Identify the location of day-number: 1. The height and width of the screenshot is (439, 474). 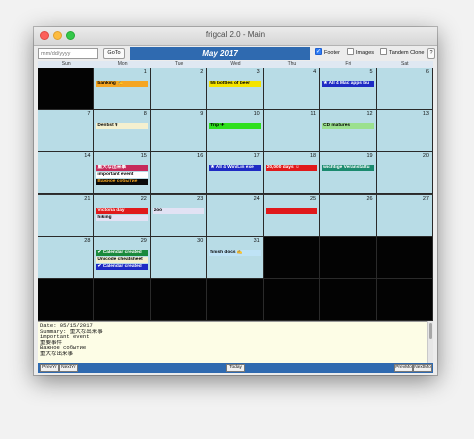
(145, 72).